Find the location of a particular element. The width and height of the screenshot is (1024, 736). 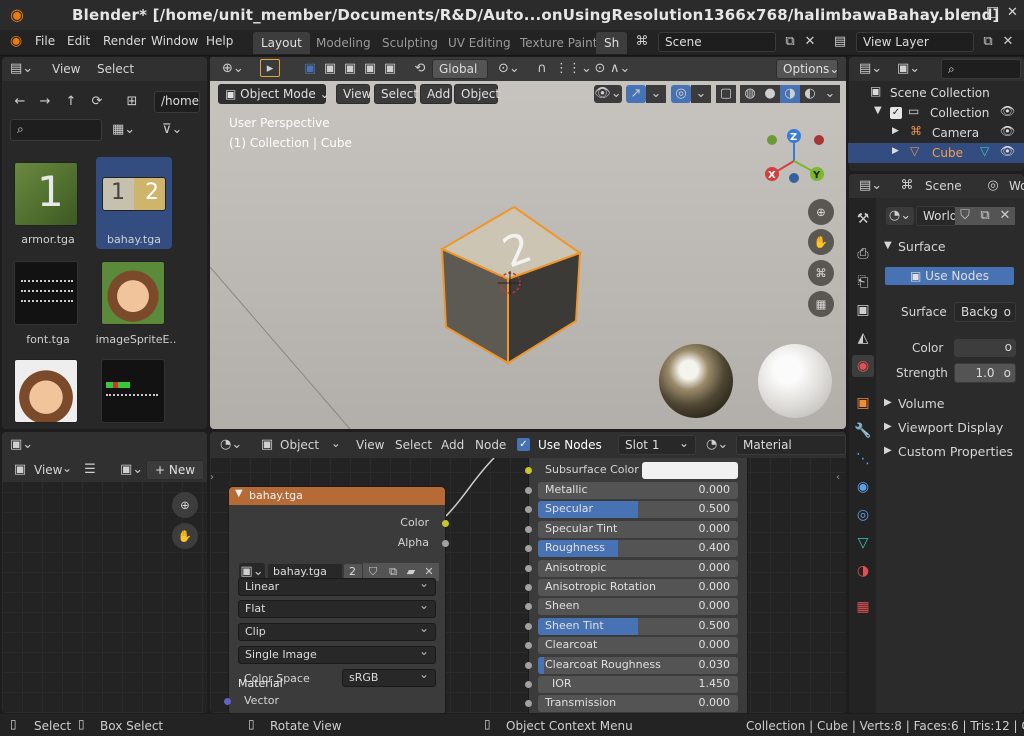

surface-shader-field: Backg o is located at coordinates (985, 312).